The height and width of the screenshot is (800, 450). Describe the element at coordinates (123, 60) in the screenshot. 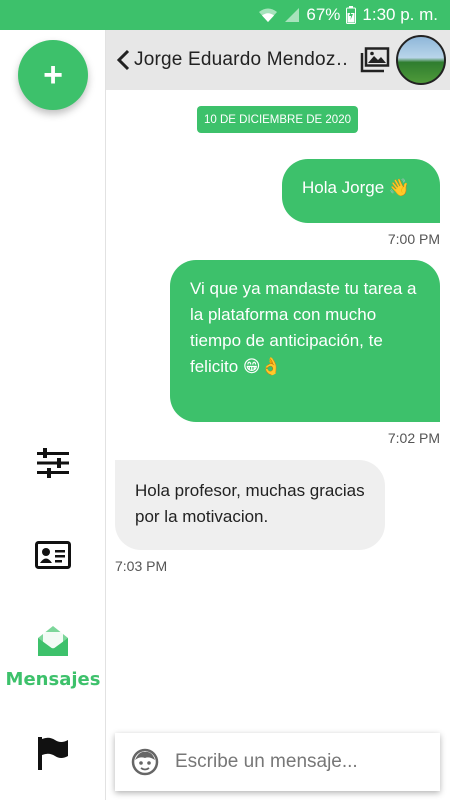

I see `back-icon` at that location.